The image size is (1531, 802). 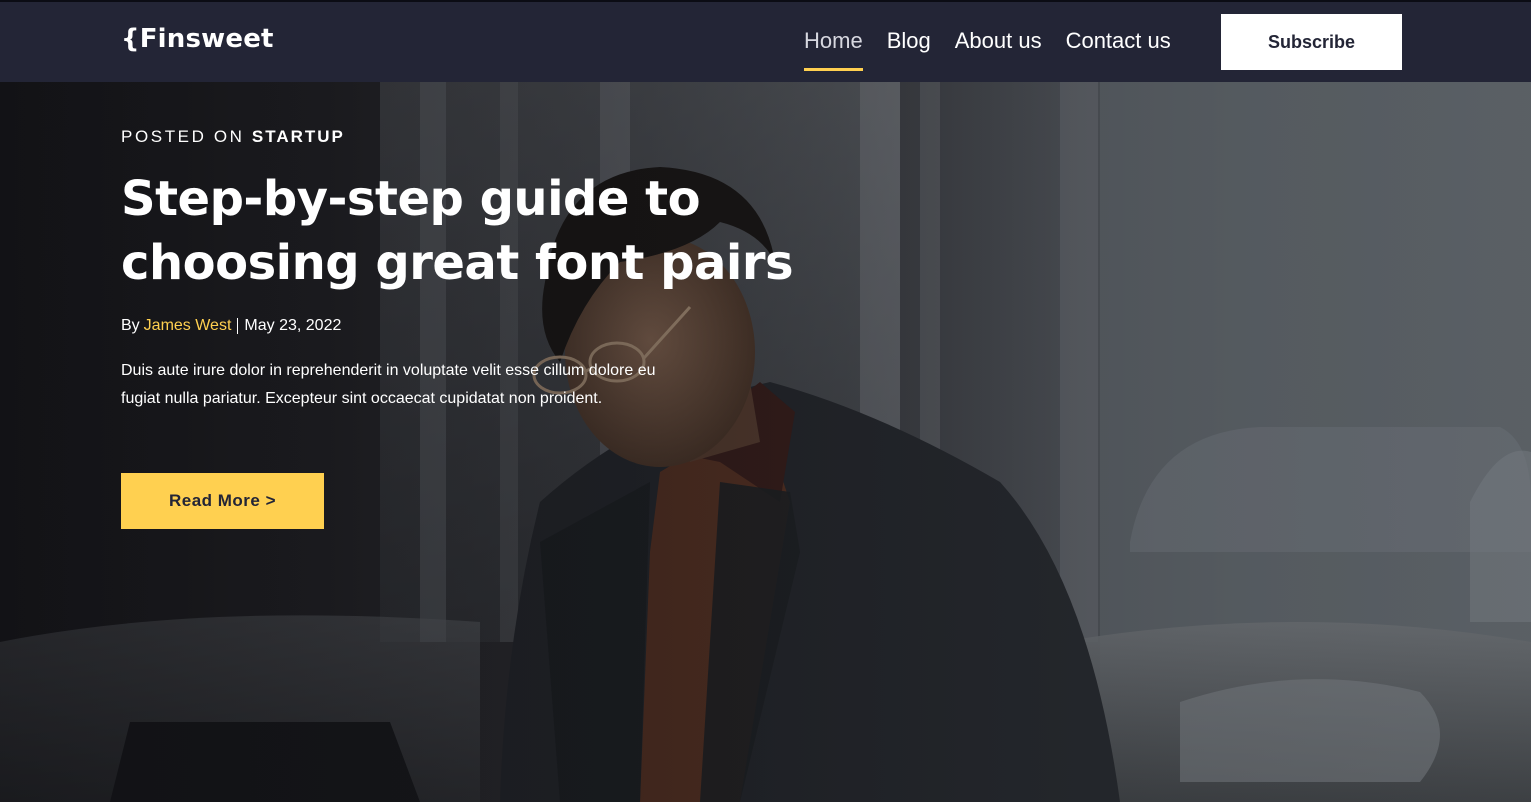 I want to click on read-more-button: Read More >, so click(x=222, y=501).